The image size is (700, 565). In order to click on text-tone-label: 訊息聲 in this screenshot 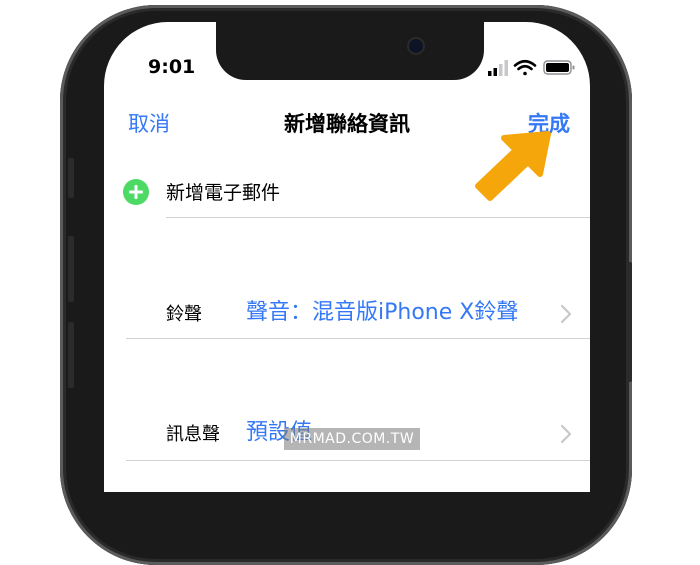, I will do `click(193, 434)`.